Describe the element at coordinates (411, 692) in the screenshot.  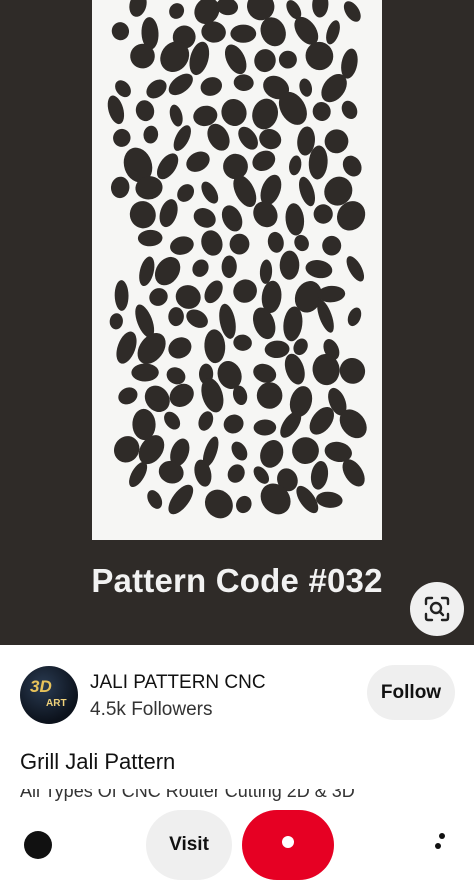
I see `follow-button: Follow` at that location.